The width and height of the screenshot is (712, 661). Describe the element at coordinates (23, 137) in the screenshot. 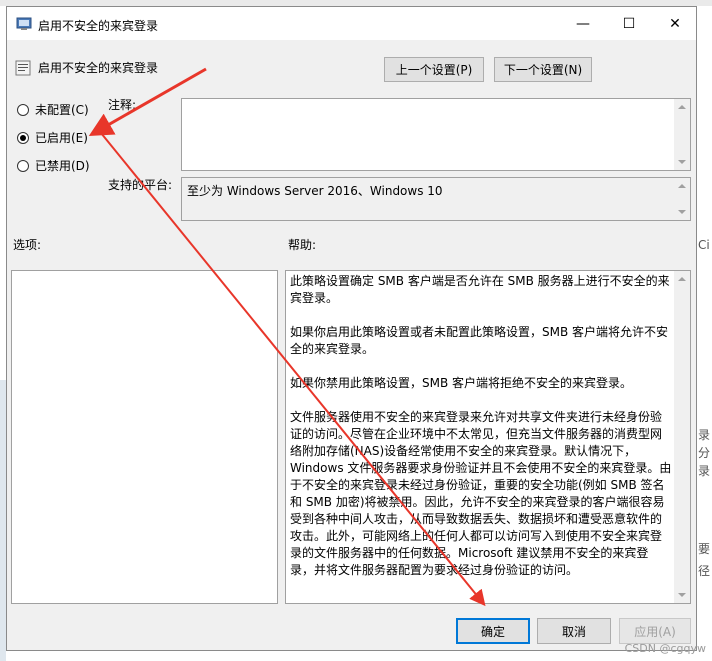

I see `radio-button-checked` at that location.